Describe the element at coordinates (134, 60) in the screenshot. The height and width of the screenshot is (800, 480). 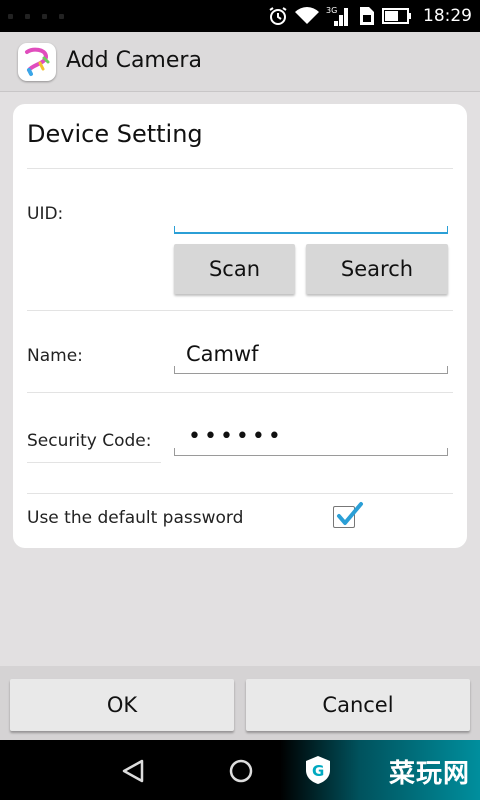
I see `page-title: Add Camera` at that location.